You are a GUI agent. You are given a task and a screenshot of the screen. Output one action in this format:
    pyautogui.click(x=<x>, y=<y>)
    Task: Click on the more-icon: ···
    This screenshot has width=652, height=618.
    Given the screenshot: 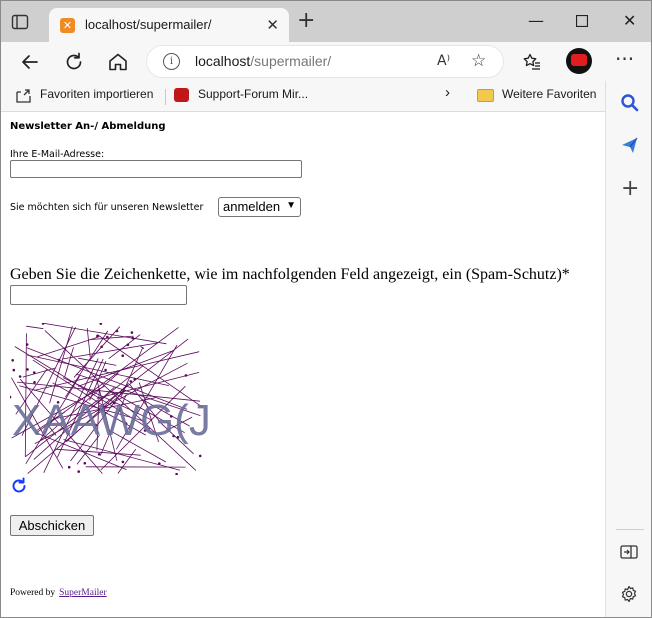 What is the action you would take?
    pyautogui.click(x=624, y=59)
    